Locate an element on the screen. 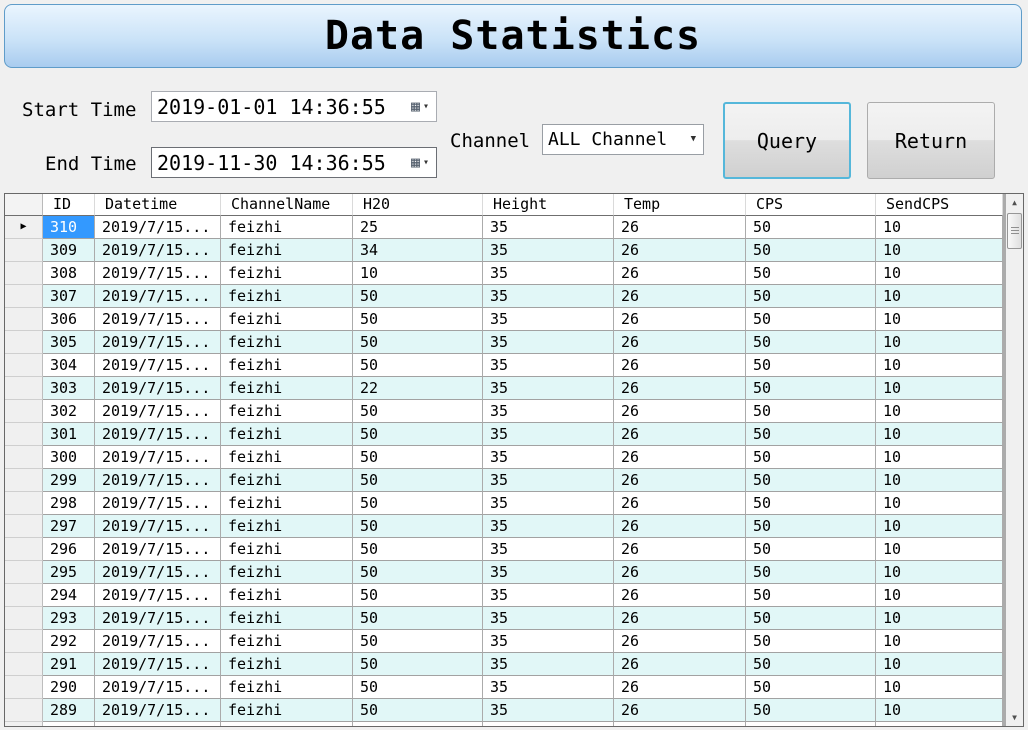 This screenshot has height=730, width=1028. column-header-sendcps: SendCPS is located at coordinates (939, 205).